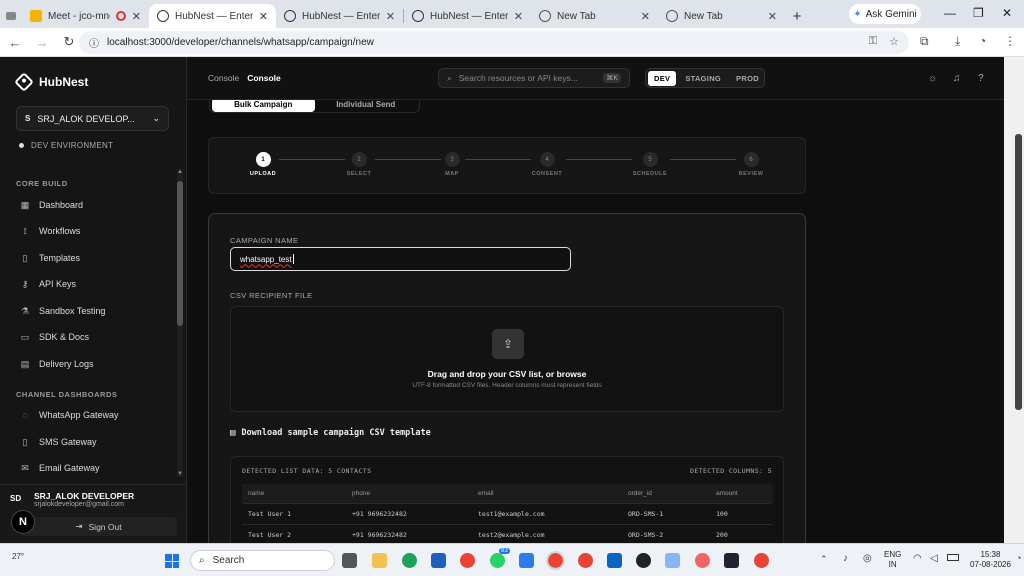 This screenshot has width=1024, height=576. I want to click on profile-icon: ◔, so click(982, 41).